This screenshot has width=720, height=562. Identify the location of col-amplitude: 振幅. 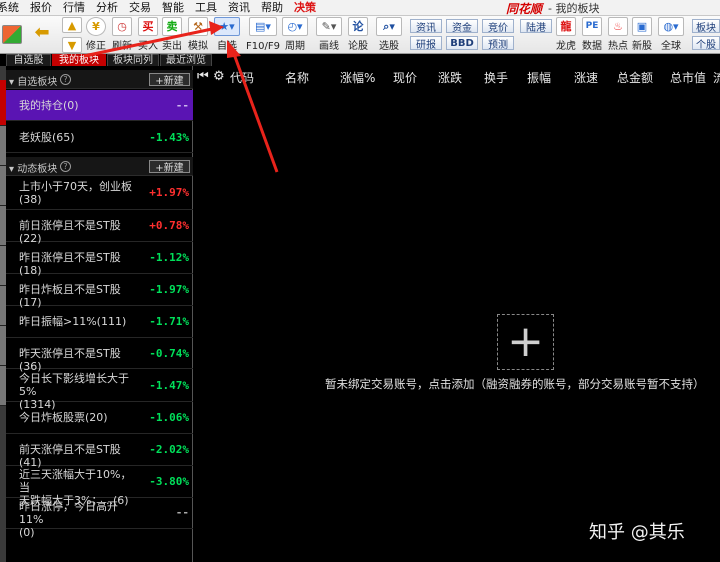
(539, 77).